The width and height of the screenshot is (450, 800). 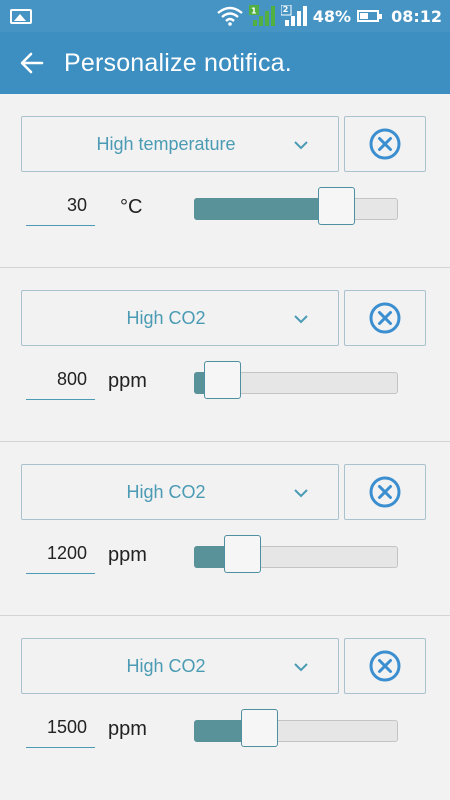 I want to click on clock: 08:12, so click(x=416, y=16).